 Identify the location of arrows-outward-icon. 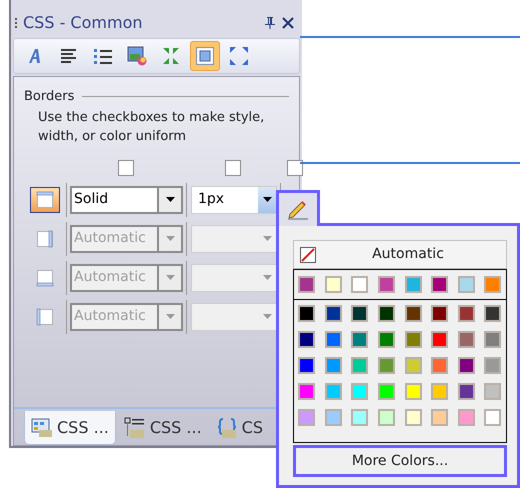
(239, 56).